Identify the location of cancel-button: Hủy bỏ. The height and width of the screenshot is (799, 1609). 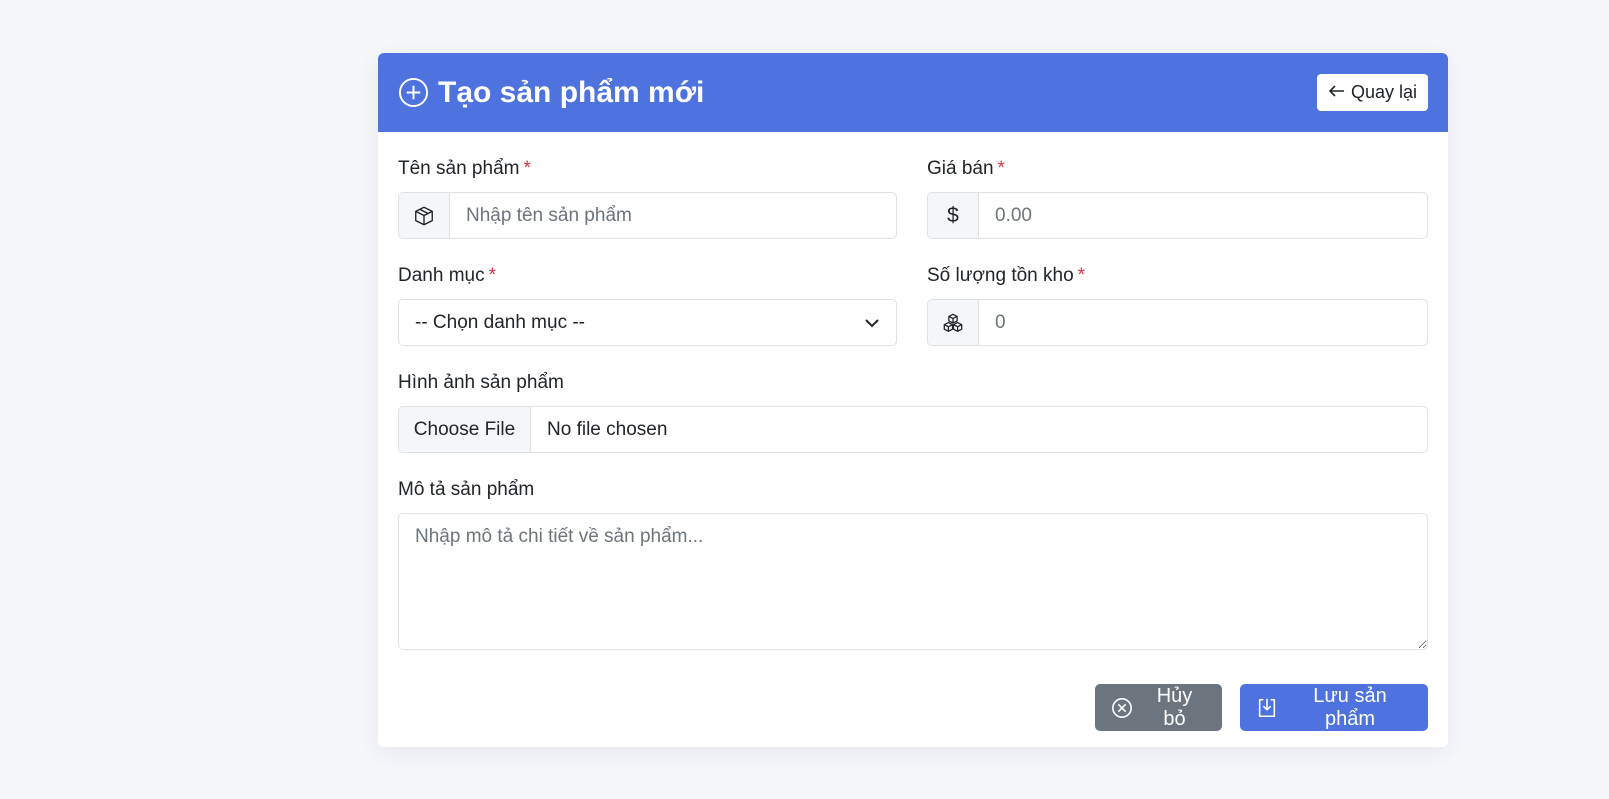
(1158, 707).